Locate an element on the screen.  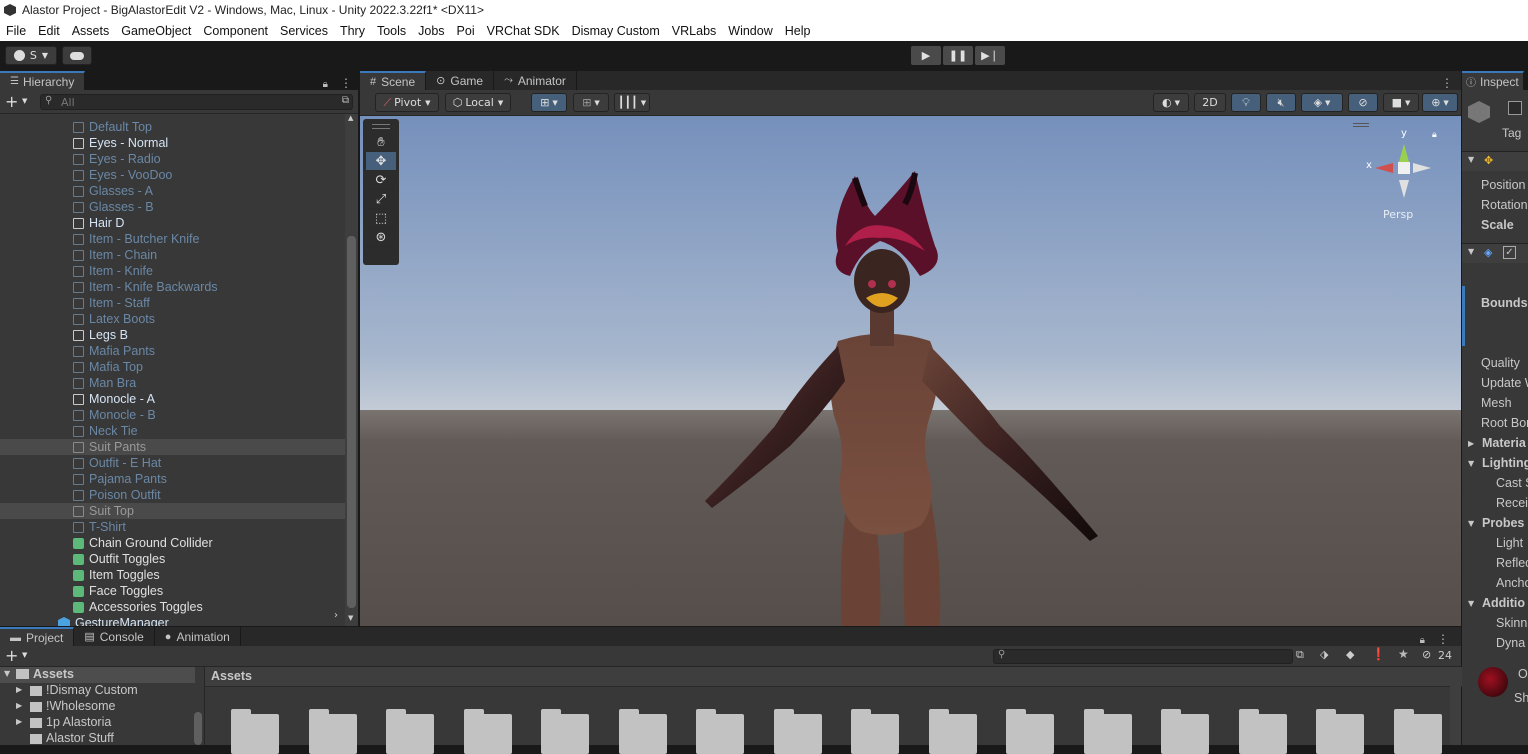
hierarchy-item: Latex Boots is located at coordinates (172, 319).